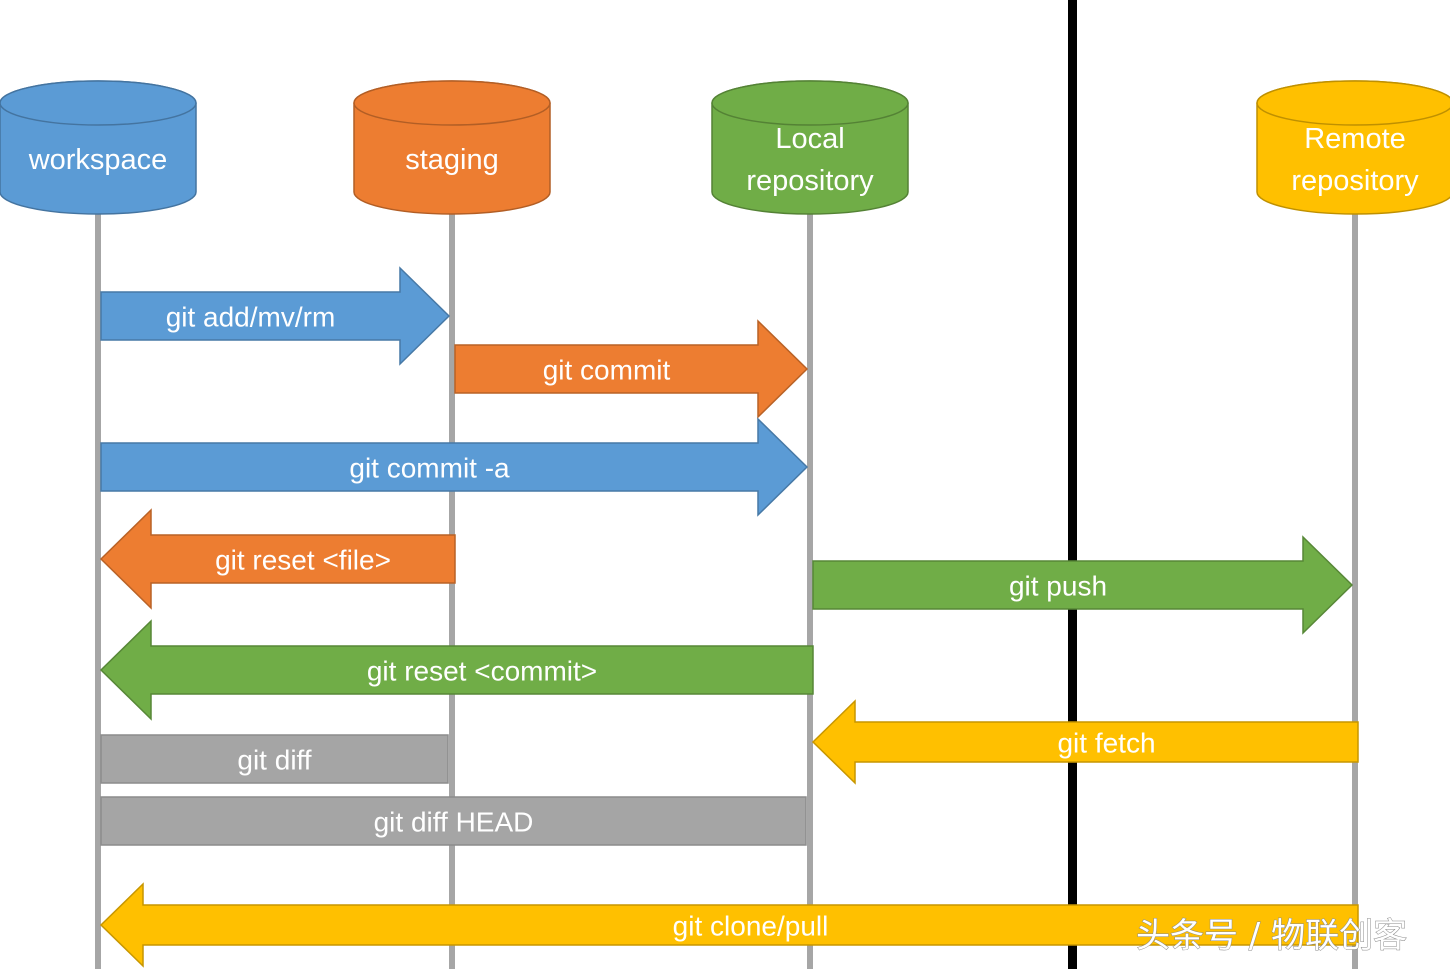  I want to click on command-git-diff: git diff, so click(274, 759).